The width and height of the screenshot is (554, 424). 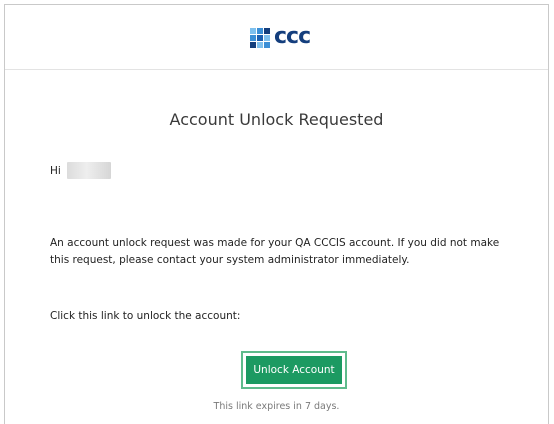 I want to click on unlock-account-button: Unlock Account, so click(x=294, y=370).